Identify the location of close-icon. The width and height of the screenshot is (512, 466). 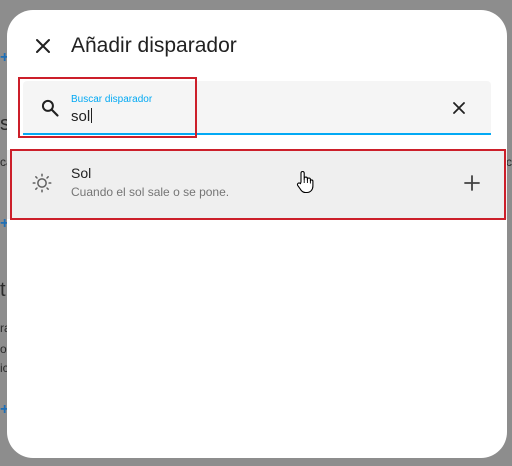
(43, 46).